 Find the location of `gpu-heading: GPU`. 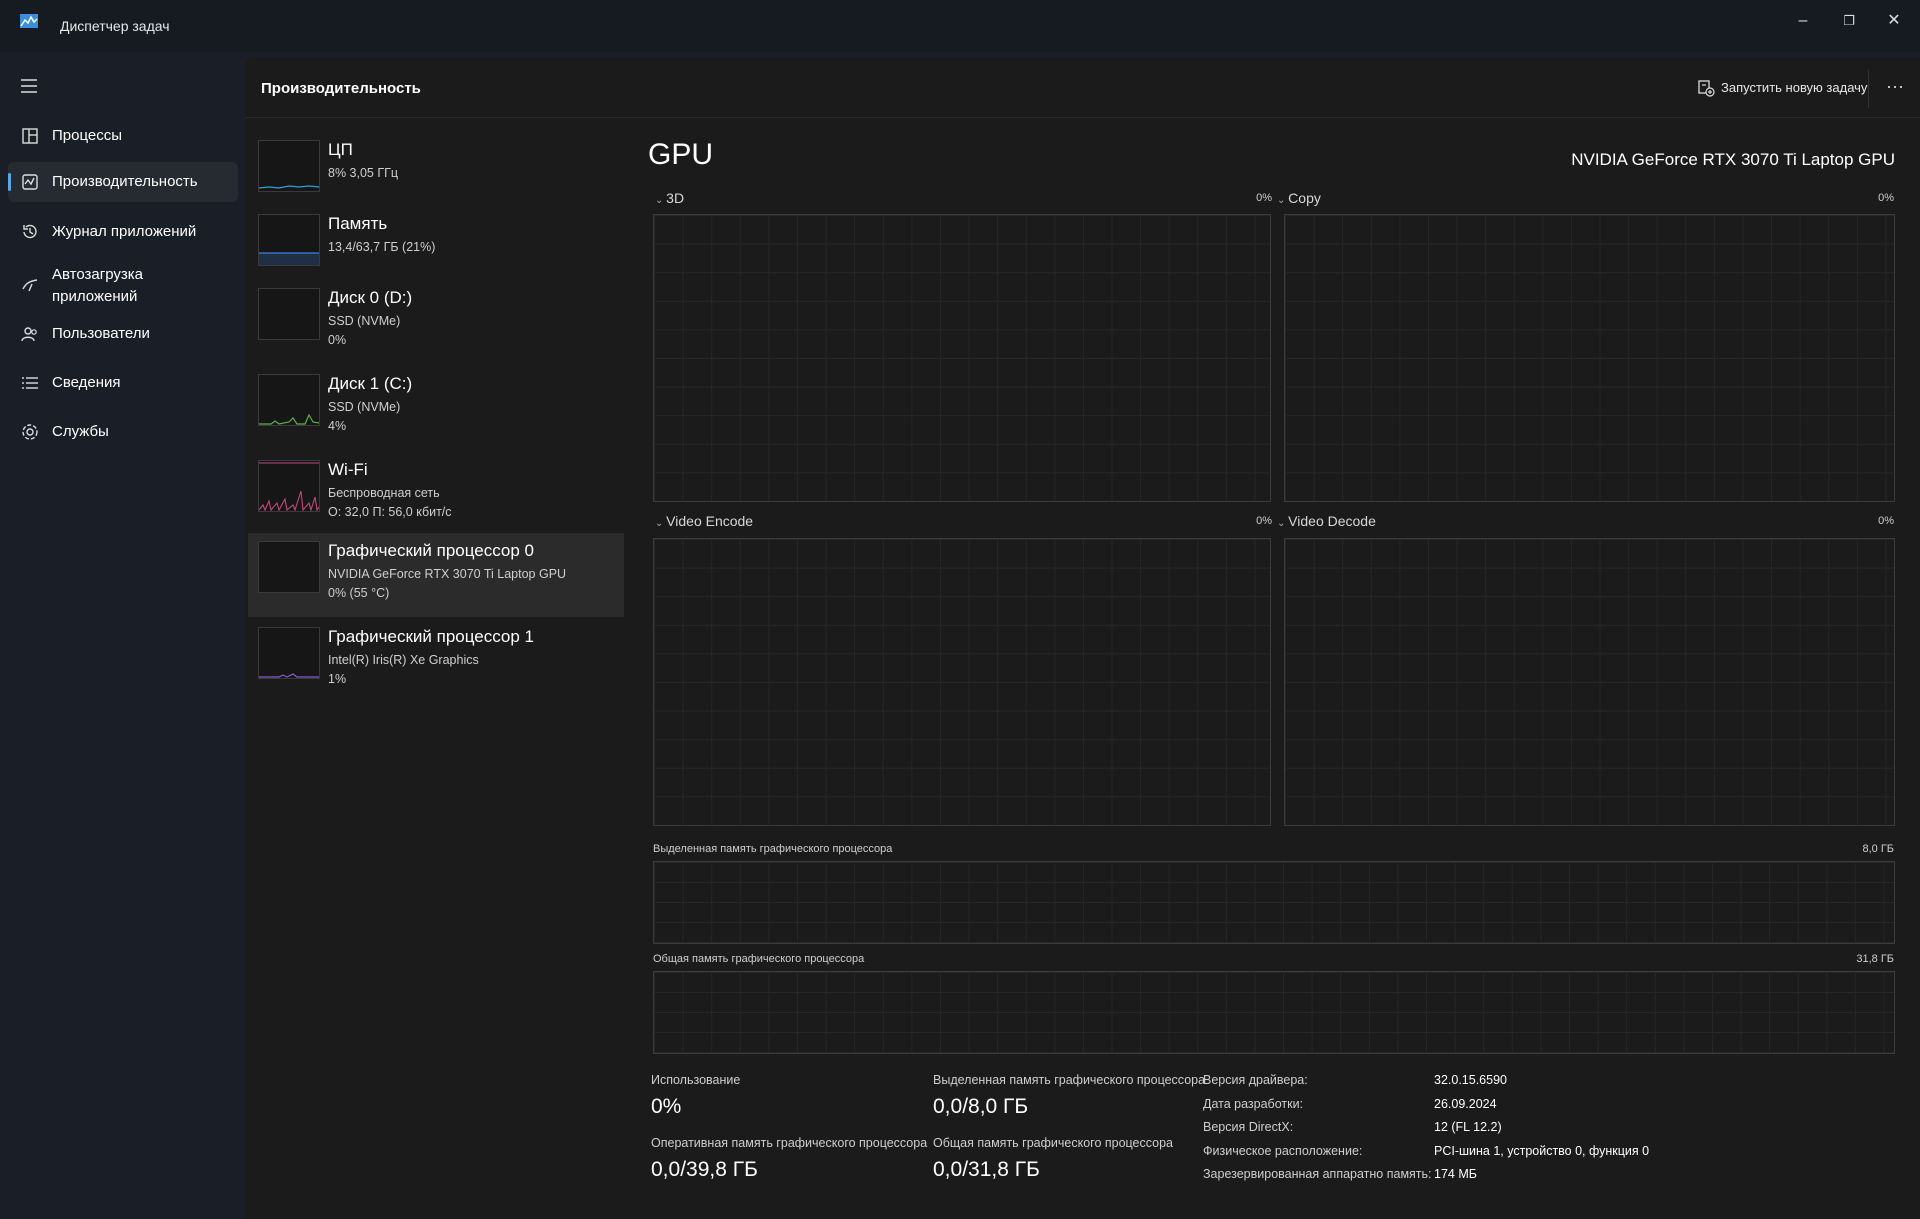

gpu-heading: GPU is located at coordinates (681, 154).